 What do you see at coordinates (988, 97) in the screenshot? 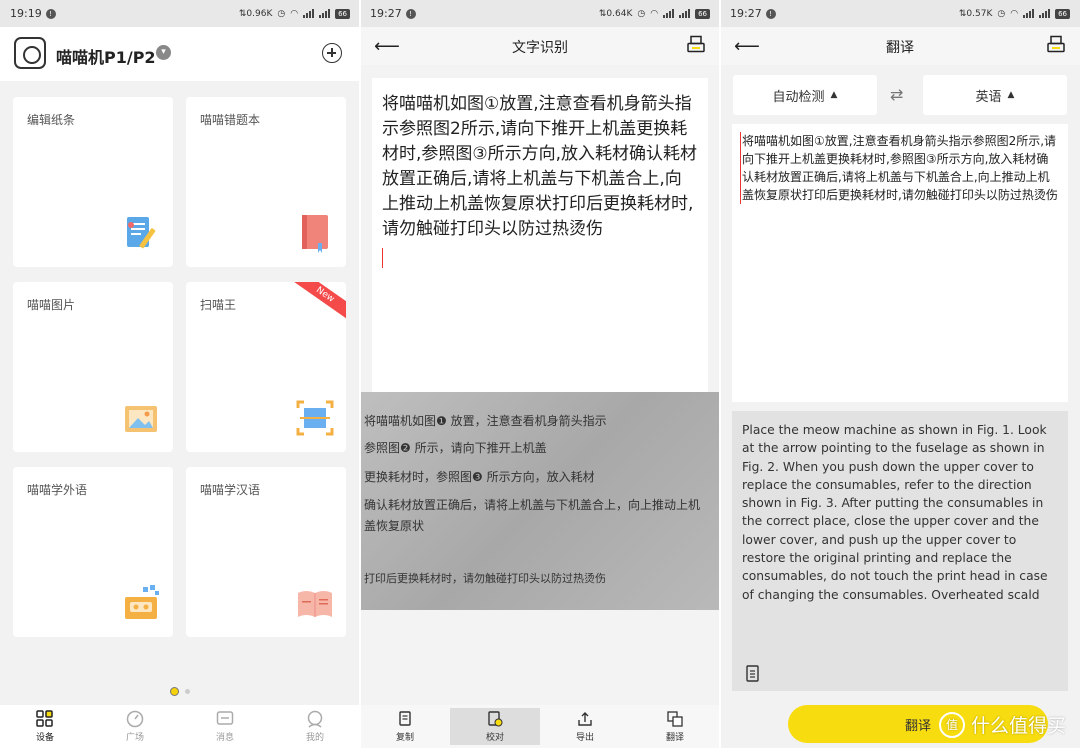
I see `target-language-label: 英语` at bounding box center [988, 97].